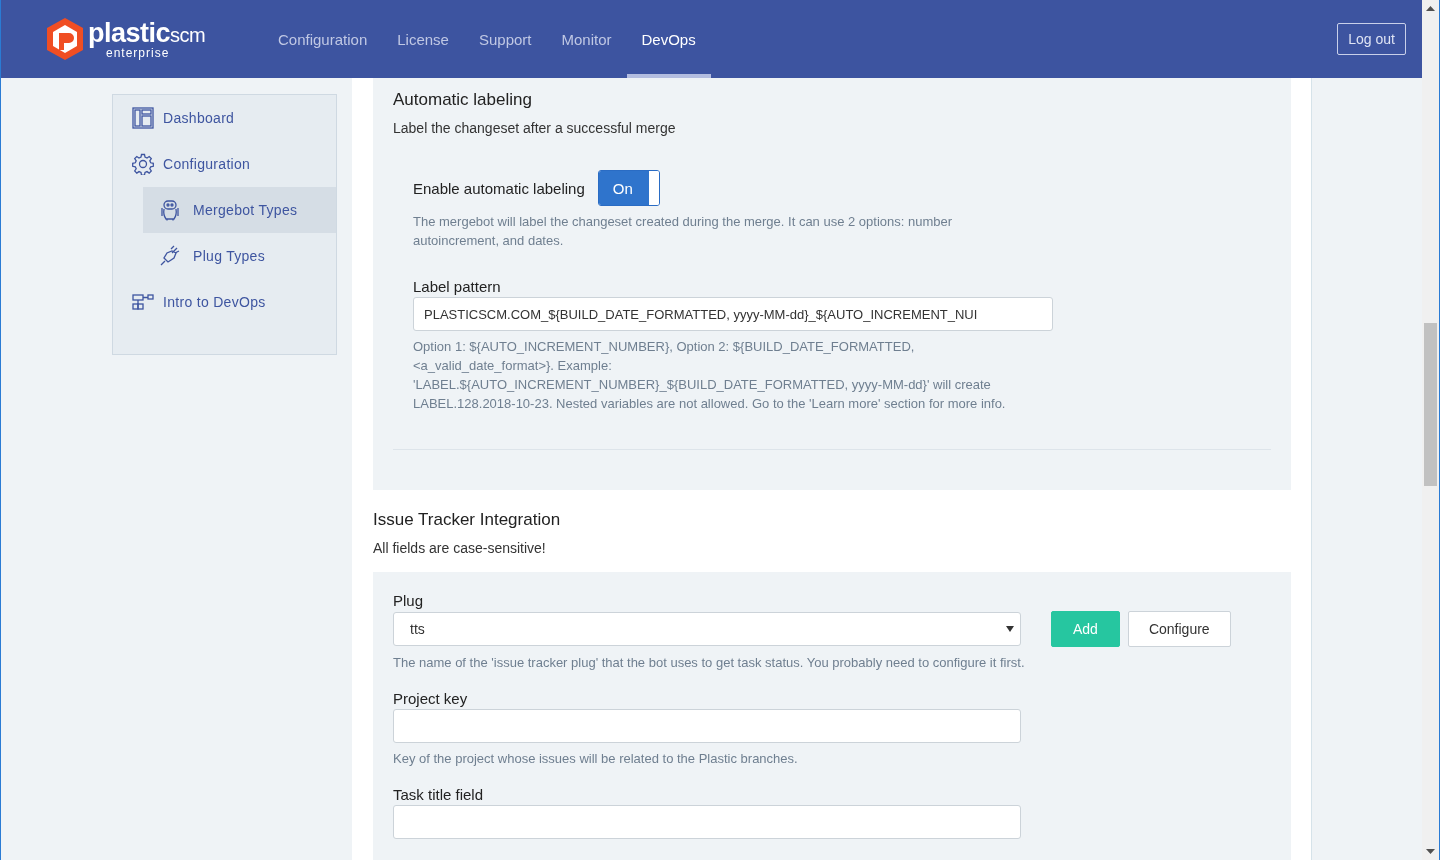  Describe the element at coordinates (499, 188) in the screenshot. I see `toggle-label: Enable automatic labeling` at that location.